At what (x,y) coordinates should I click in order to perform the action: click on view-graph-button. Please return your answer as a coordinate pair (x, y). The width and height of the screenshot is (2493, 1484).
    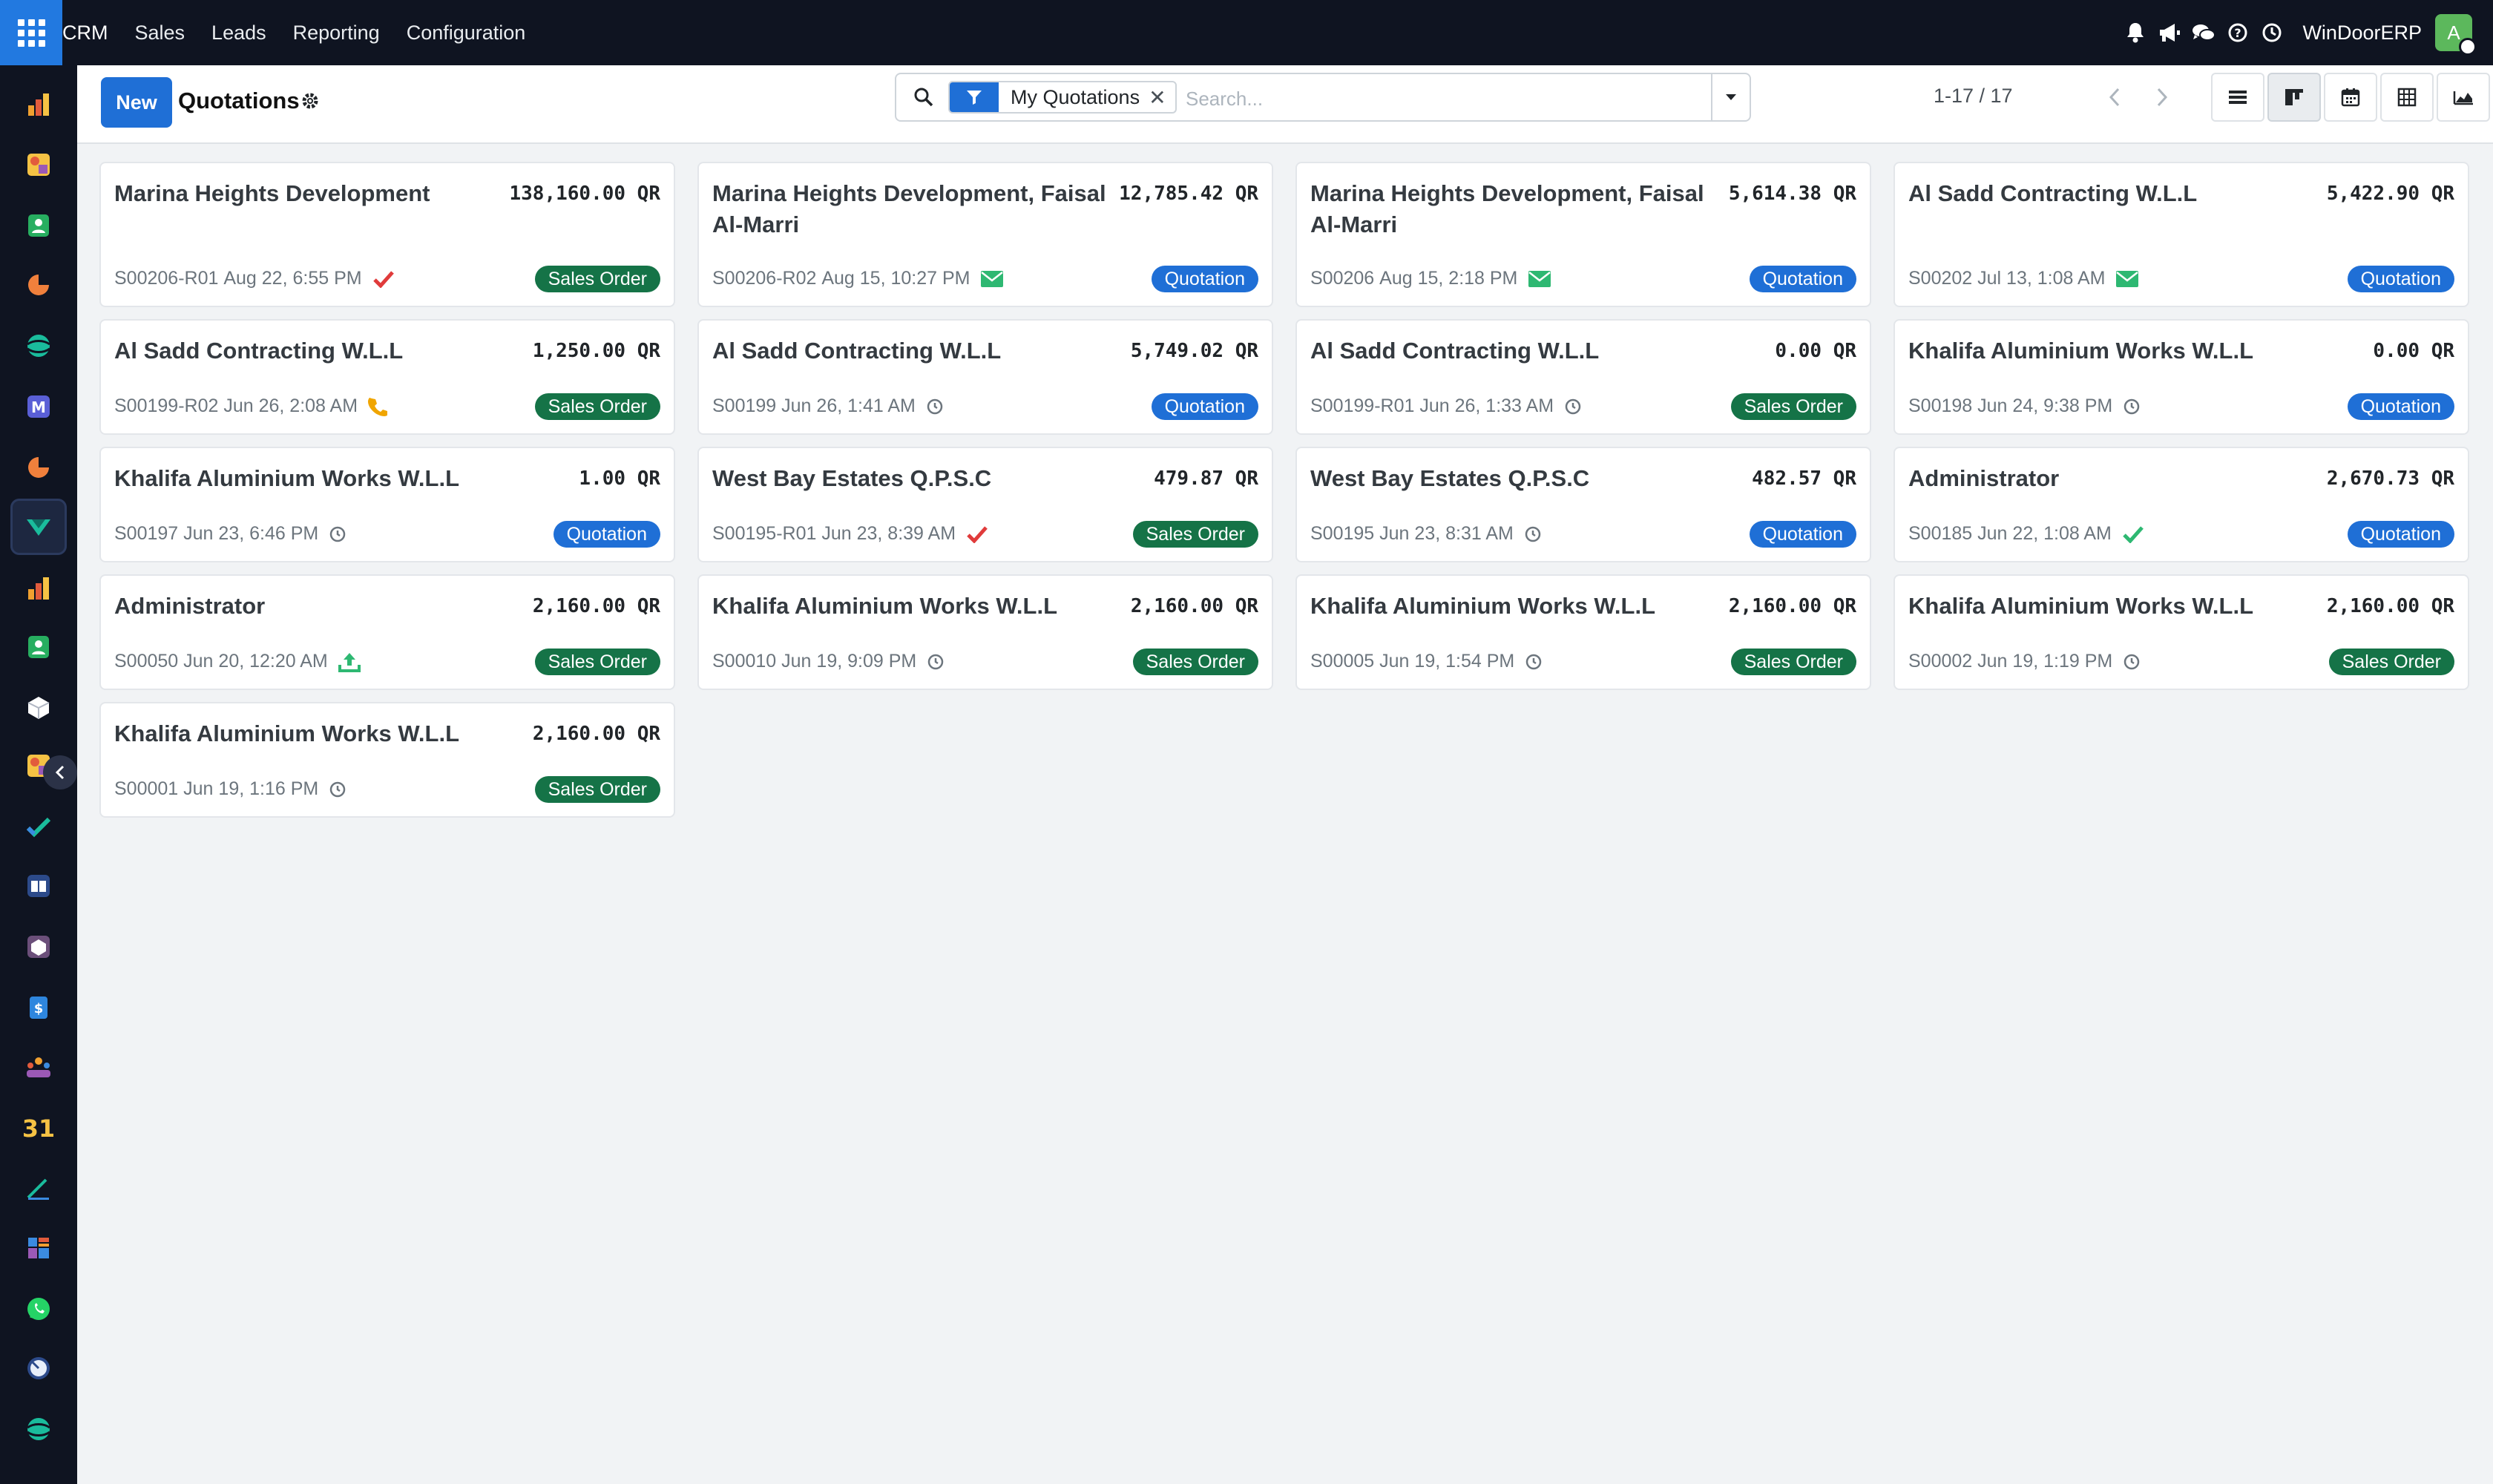
    Looking at the image, I should click on (2463, 97).